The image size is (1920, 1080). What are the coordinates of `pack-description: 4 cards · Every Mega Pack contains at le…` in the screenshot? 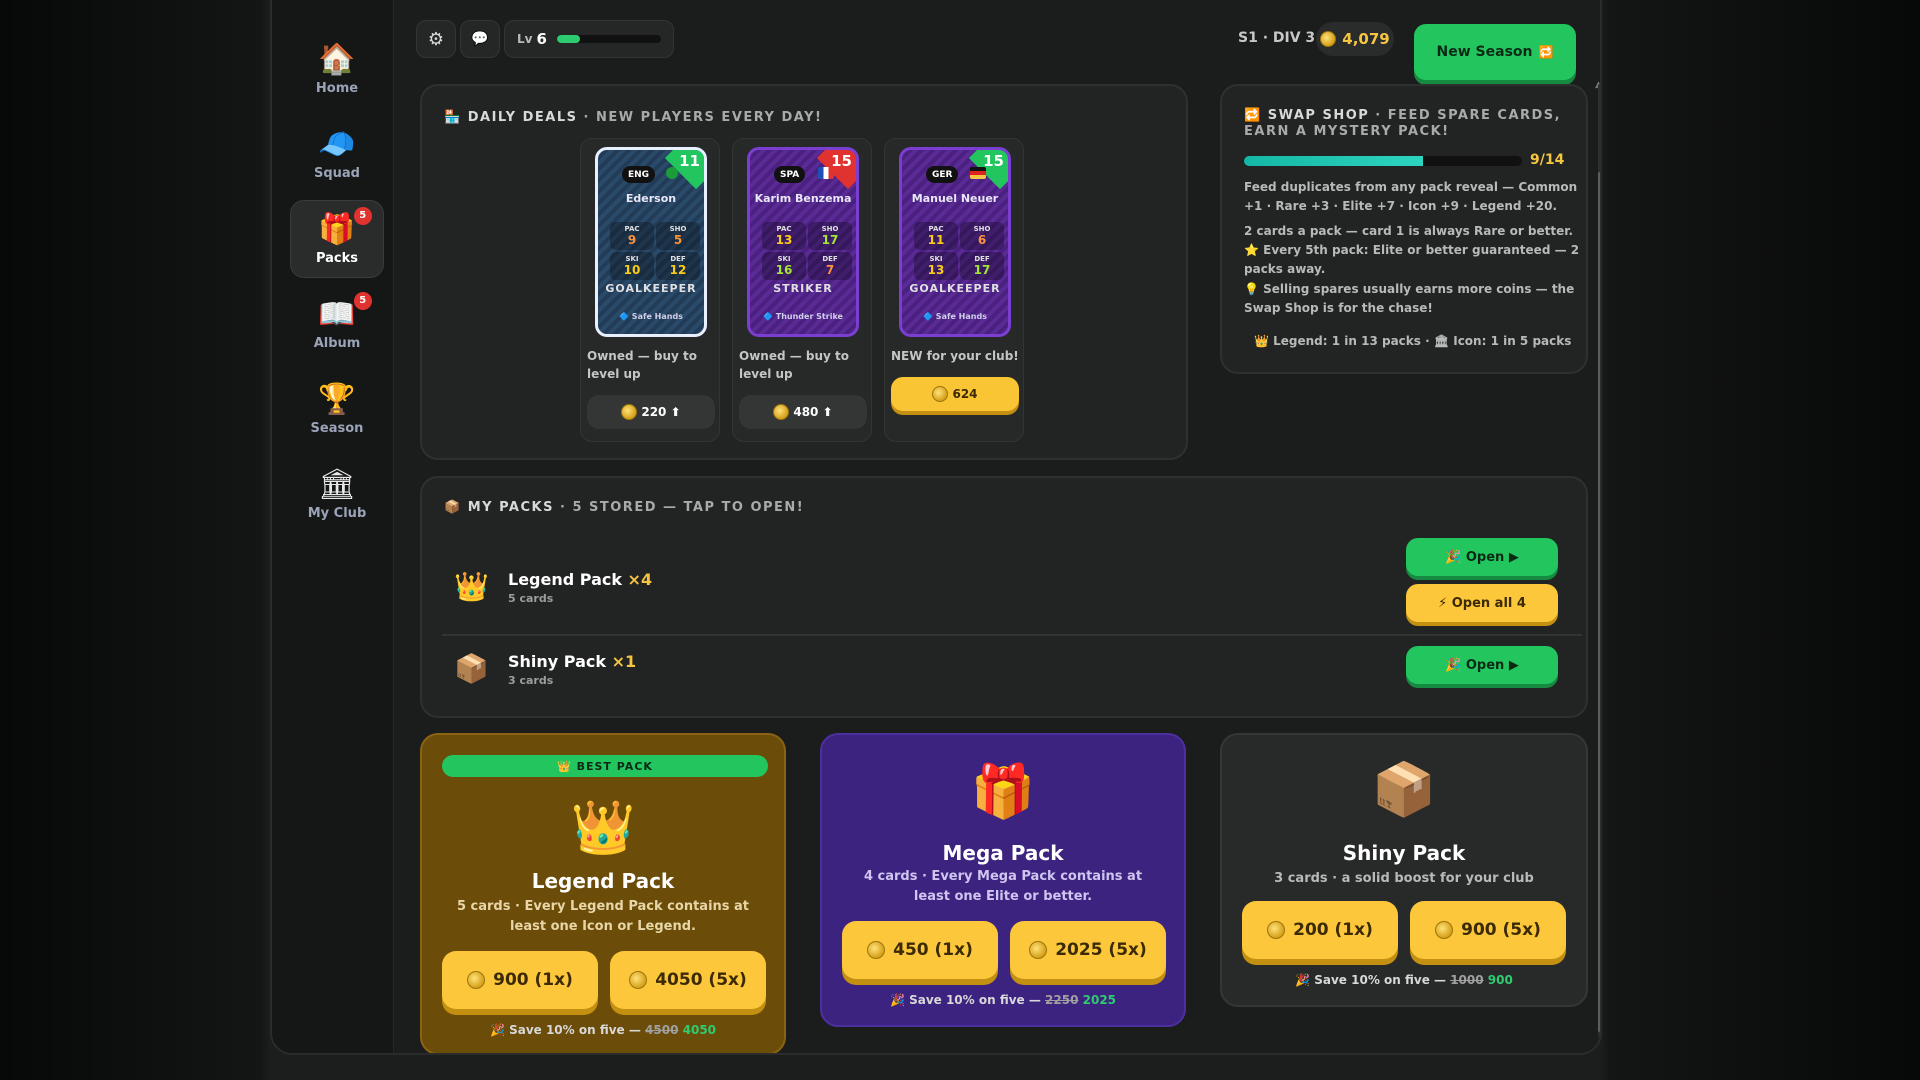 It's located at (1003, 886).